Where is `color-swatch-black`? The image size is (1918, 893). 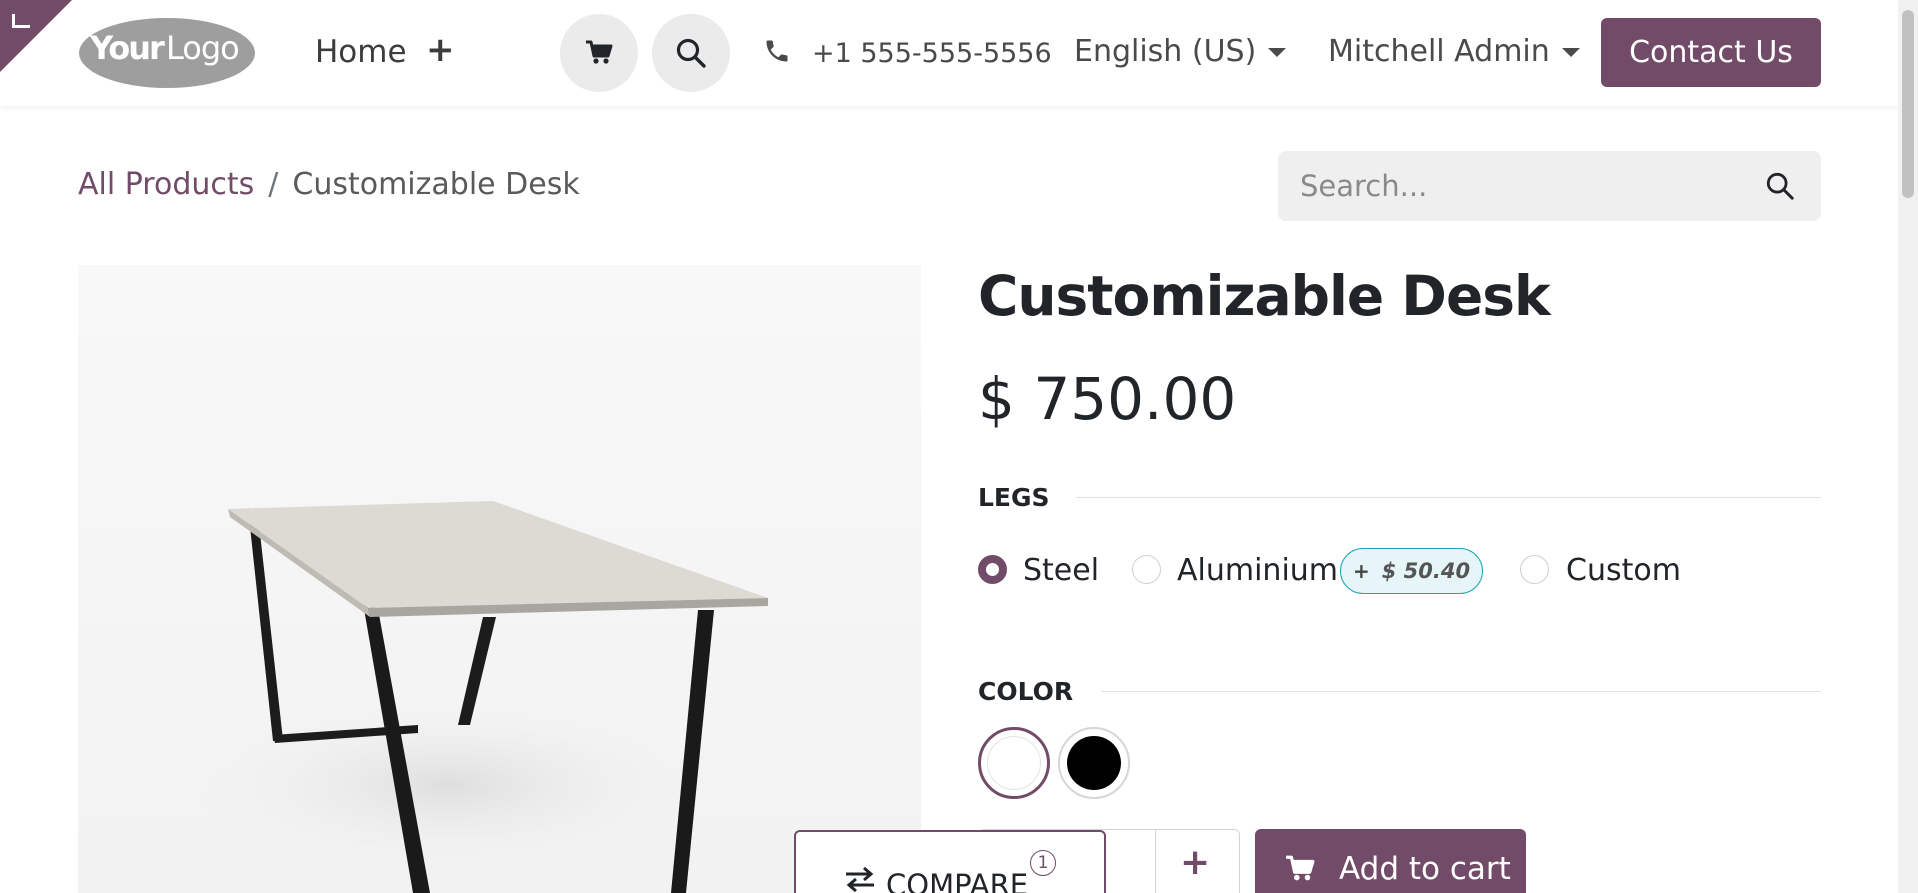 color-swatch-black is located at coordinates (1094, 763).